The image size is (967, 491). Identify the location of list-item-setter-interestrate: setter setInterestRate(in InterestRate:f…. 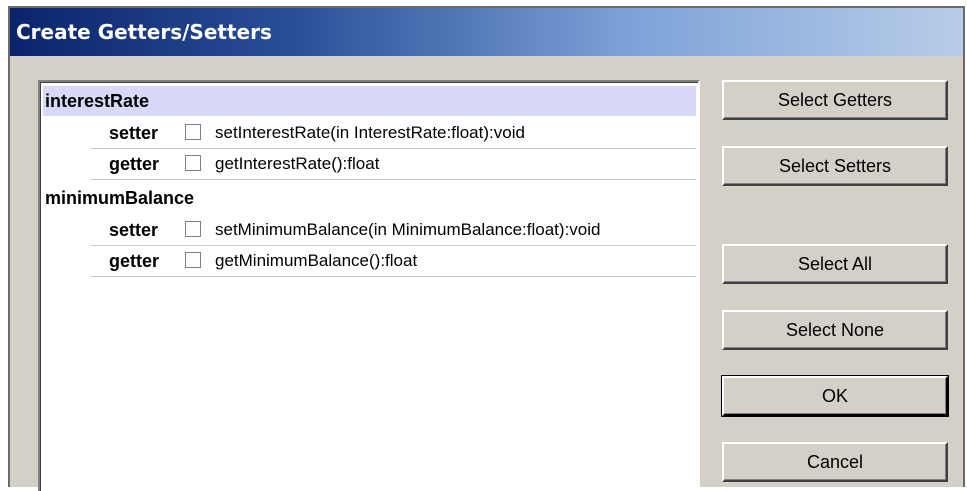
(393, 133).